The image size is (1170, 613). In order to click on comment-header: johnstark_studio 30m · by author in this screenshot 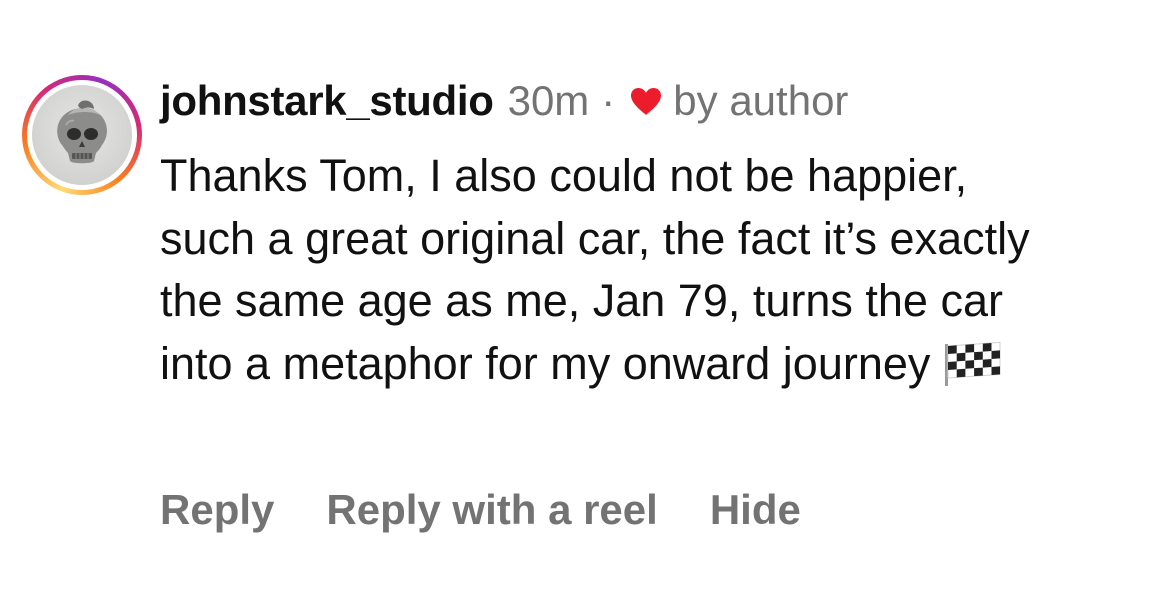, I will do `click(504, 101)`.